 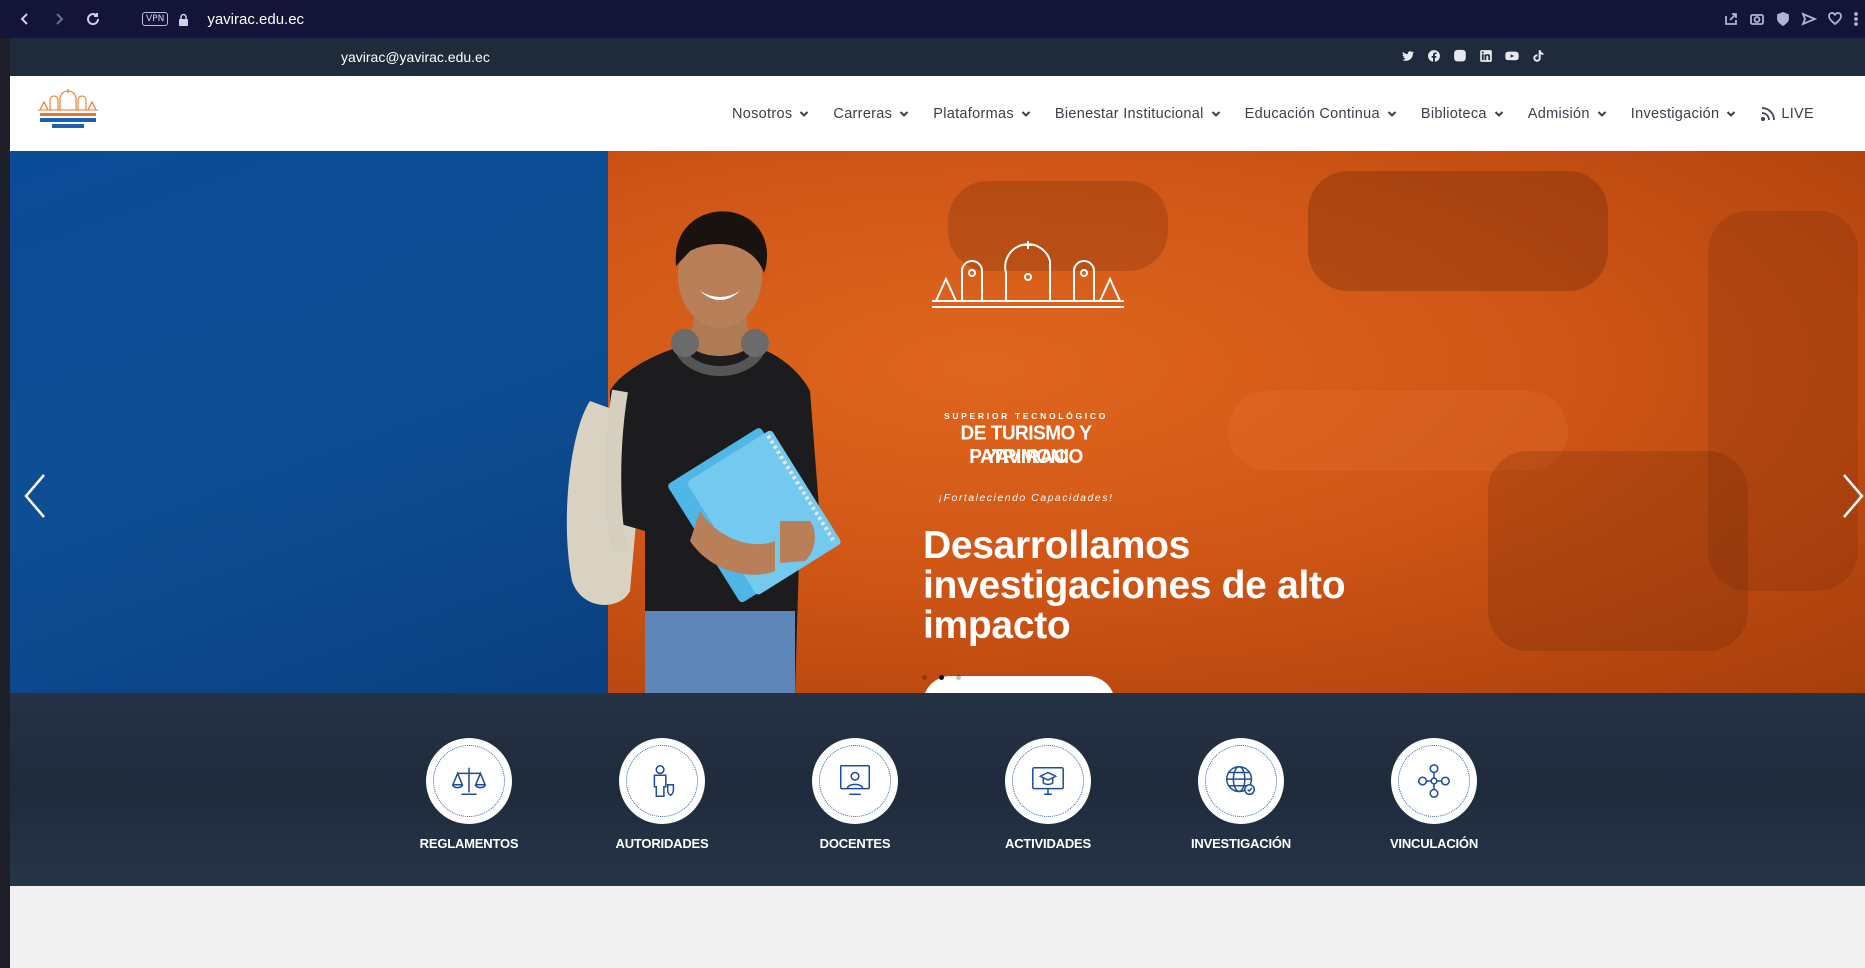 What do you see at coordinates (255, 19) in the screenshot?
I see `address-bar-url: yavirac.edu.ec` at bounding box center [255, 19].